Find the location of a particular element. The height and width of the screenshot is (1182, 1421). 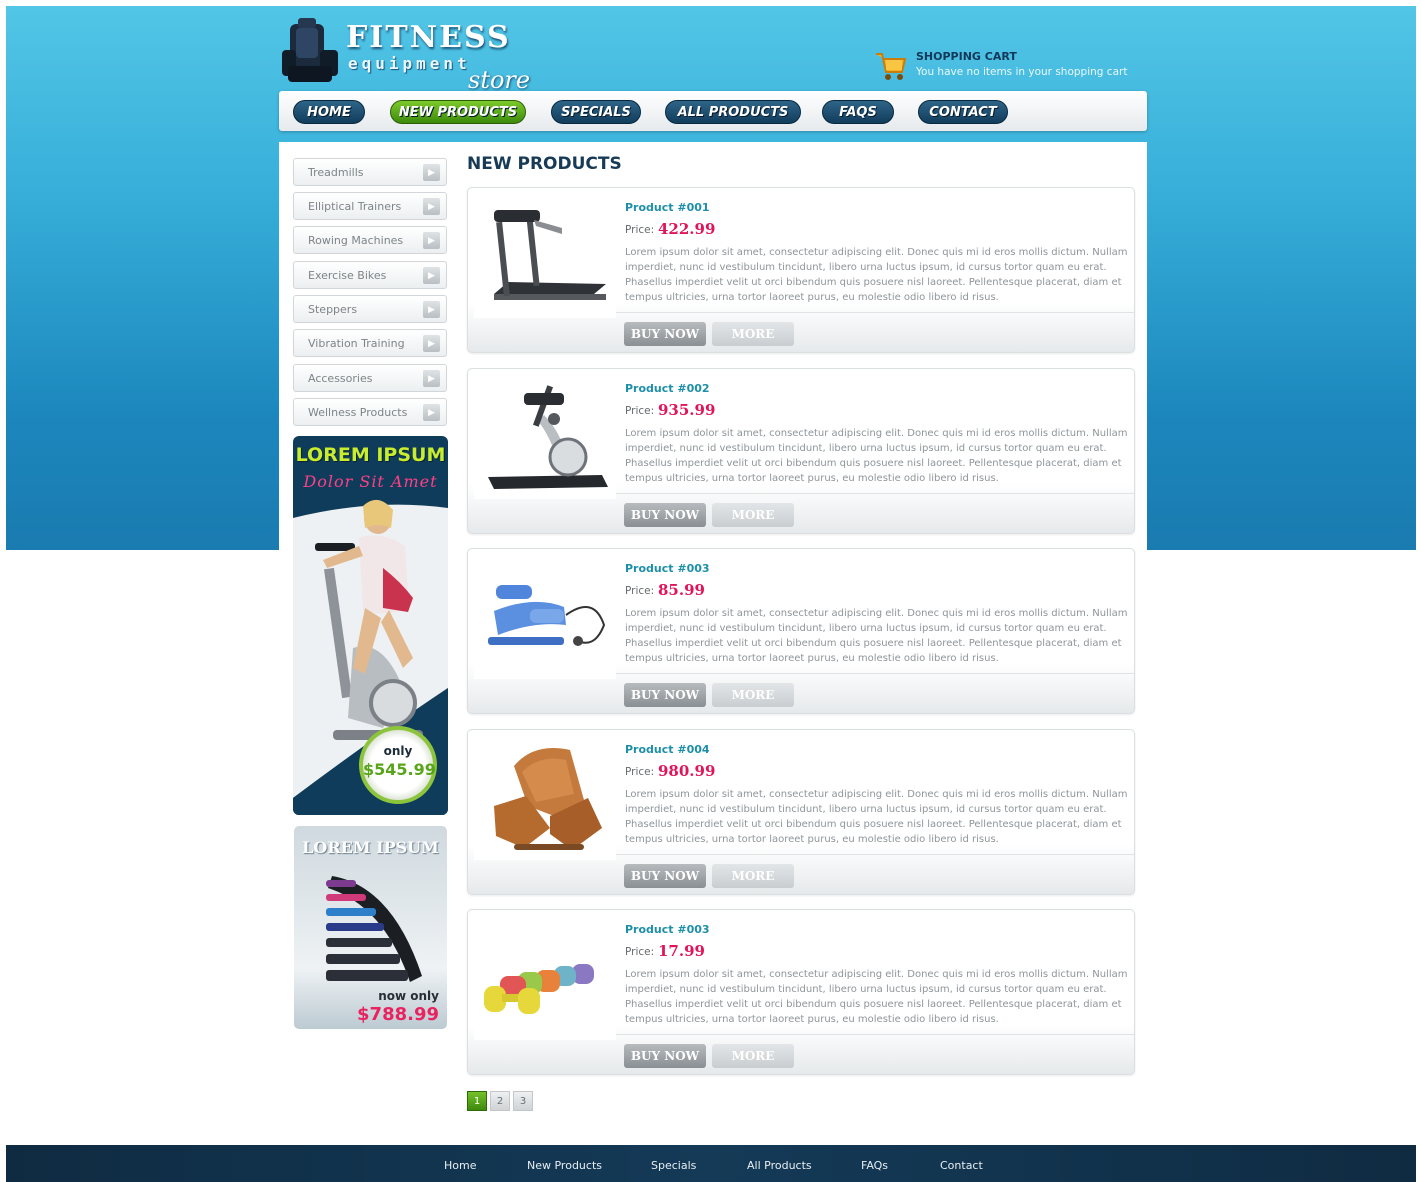

nav-faqs: FAQS is located at coordinates (858, 112).